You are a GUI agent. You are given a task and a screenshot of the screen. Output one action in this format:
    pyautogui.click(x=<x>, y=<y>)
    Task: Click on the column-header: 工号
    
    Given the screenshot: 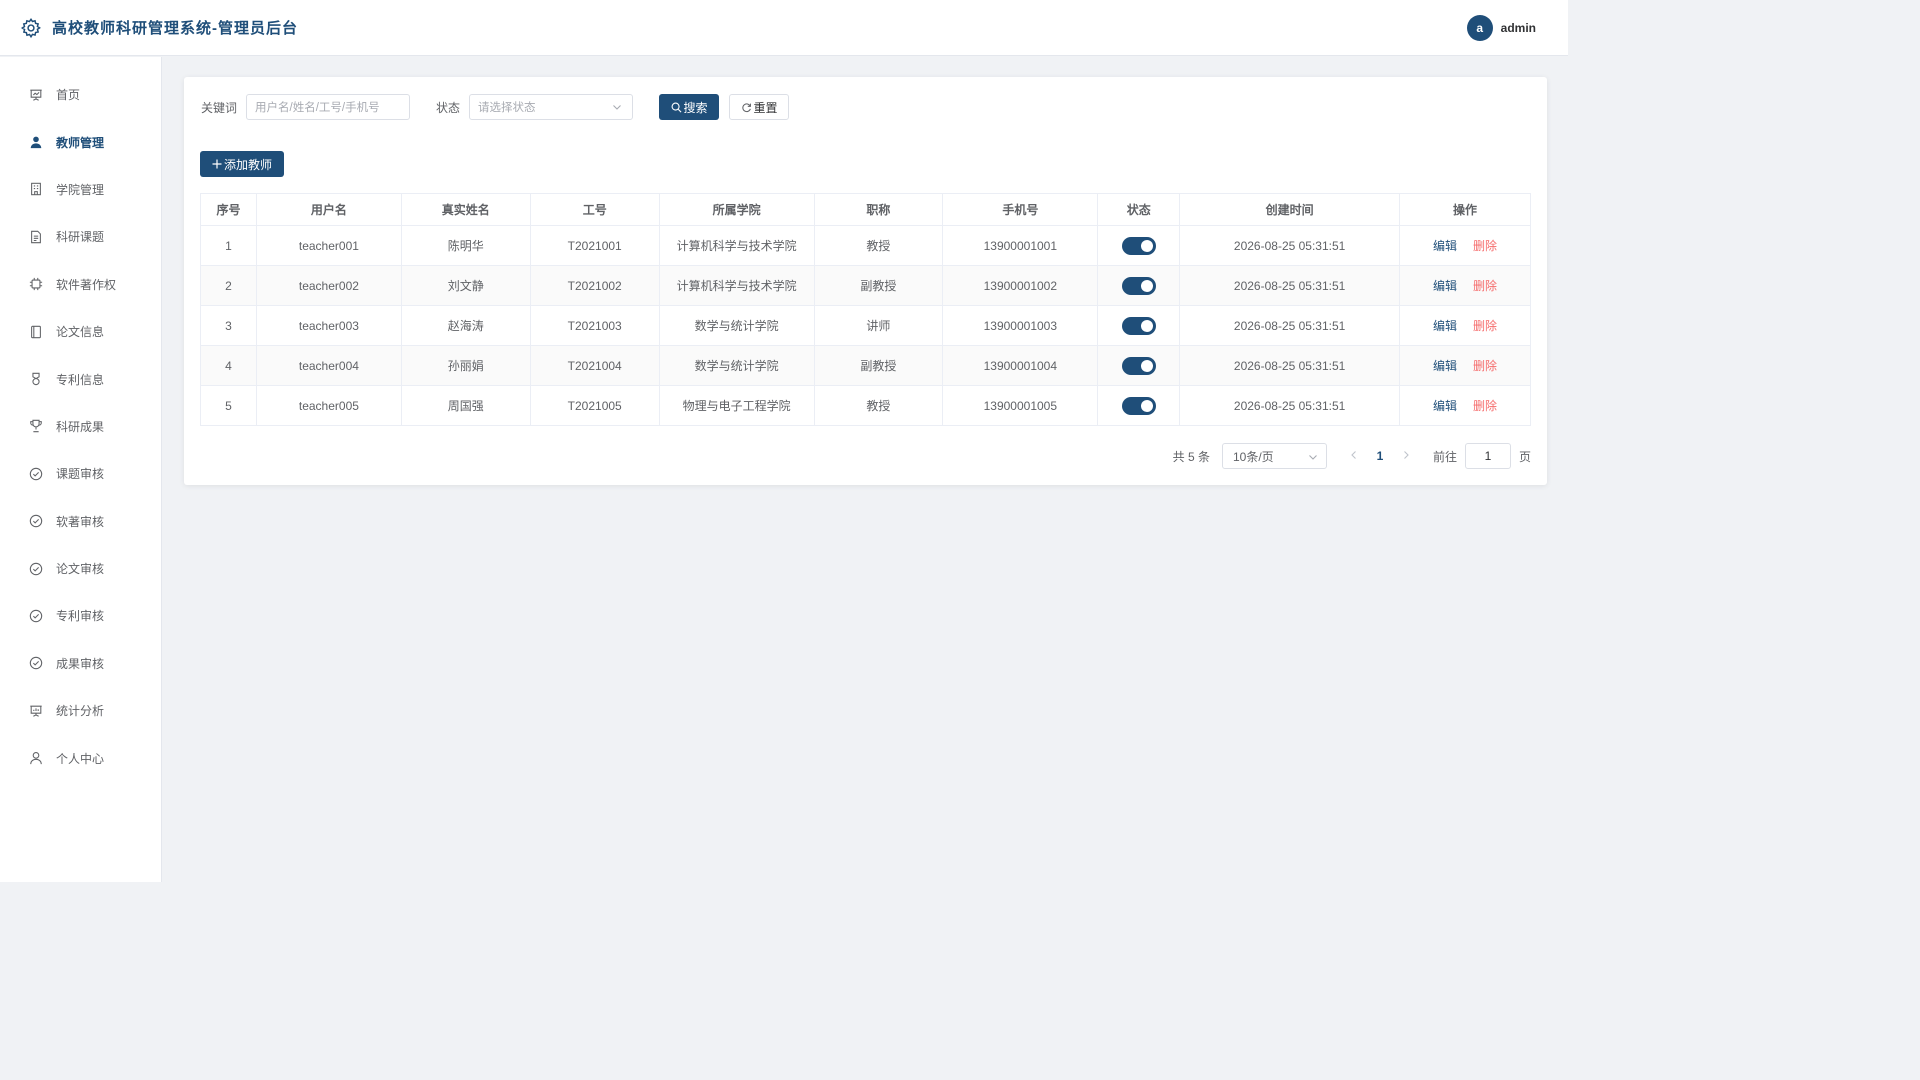 What is the action you would take?
    pyautogui.click(x=595, y=209)
    